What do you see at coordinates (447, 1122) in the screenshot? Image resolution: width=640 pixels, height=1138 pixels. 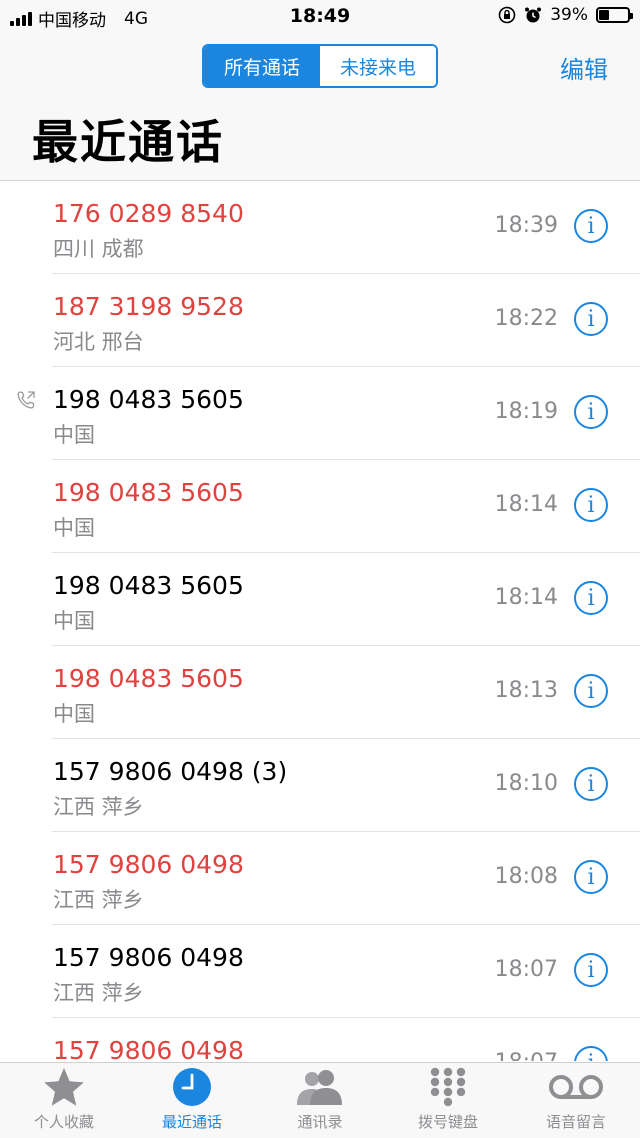 I see `tab-label: 拨号键盘` at bounding box center [447, 1122].